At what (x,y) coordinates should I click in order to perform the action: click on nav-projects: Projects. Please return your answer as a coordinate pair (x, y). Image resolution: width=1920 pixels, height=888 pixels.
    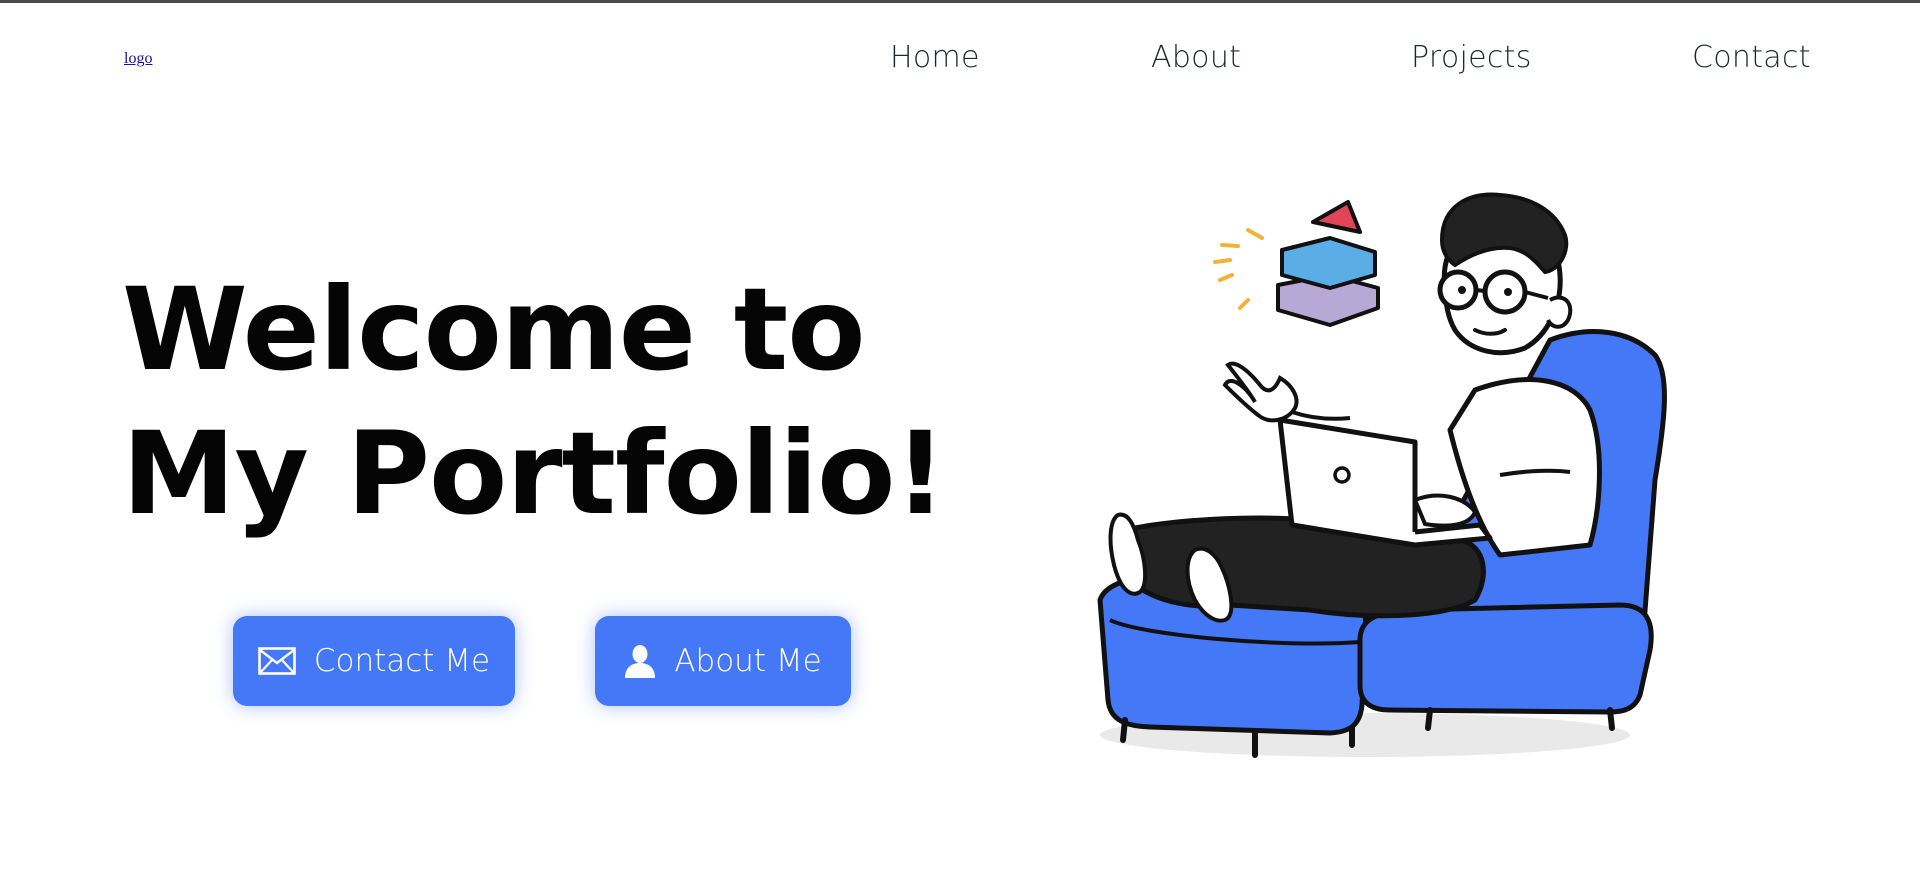
    Looking at the image, I should click on (1471, 57).